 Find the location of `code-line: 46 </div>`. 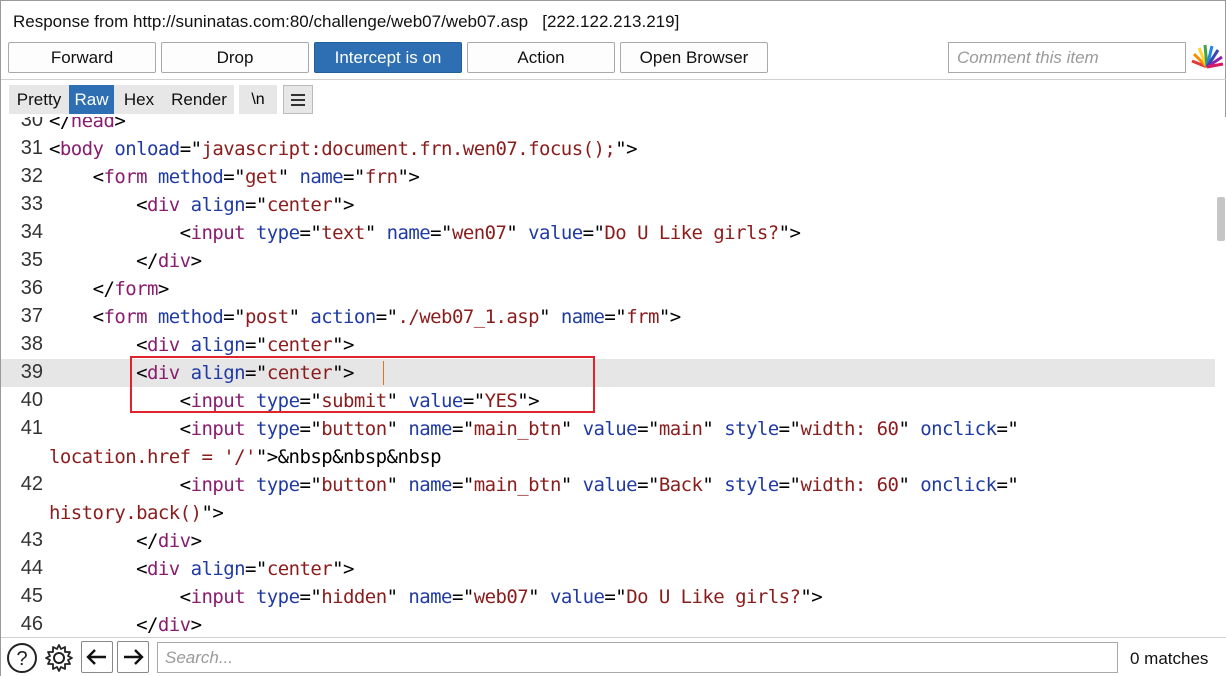

code-line: 46 </div> is located at coordinates (608, 624).